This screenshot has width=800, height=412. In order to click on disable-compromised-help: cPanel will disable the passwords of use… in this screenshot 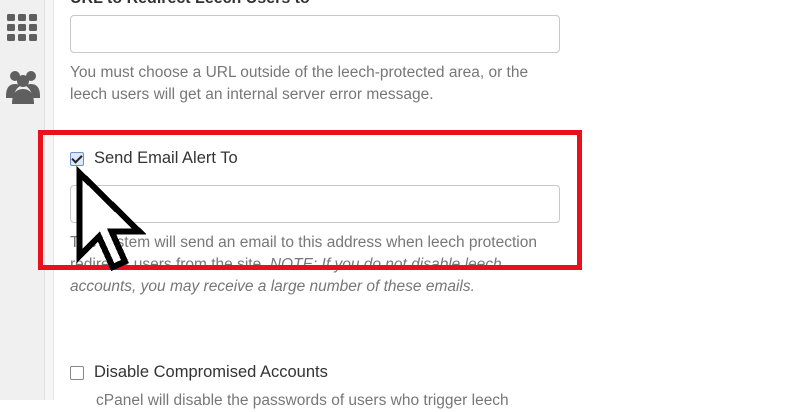, I will do `click(302, 400)`.